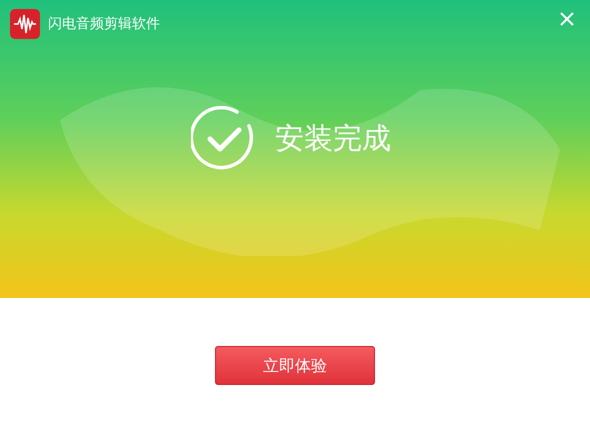  I want to click on status-message: 安装完成, so click(333, 139).